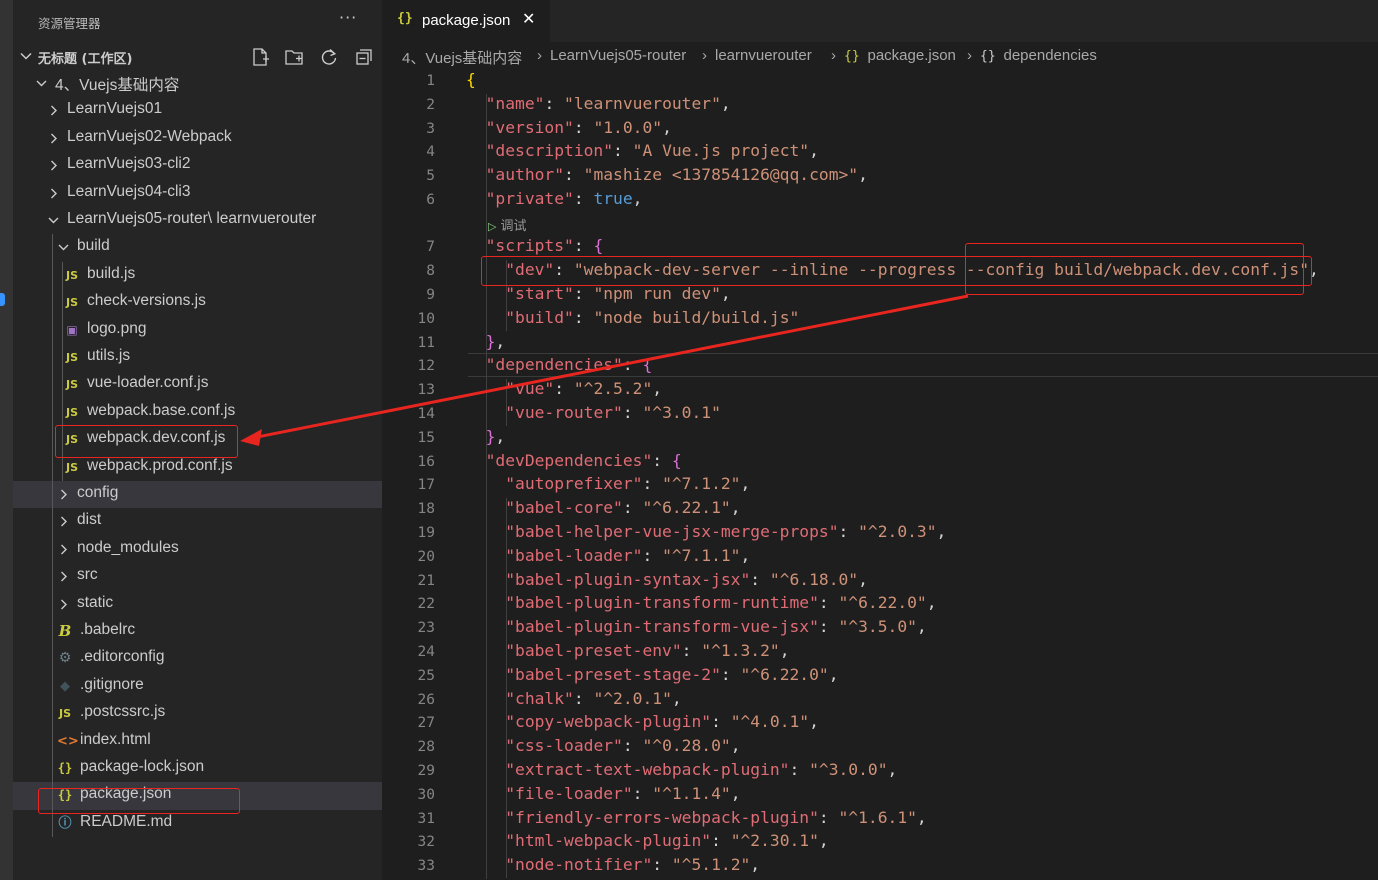  Describe the element at coordinates (197, 138) in the screenshot. I see `tree-folder: LearnVuejs02-Webpack` at that location.